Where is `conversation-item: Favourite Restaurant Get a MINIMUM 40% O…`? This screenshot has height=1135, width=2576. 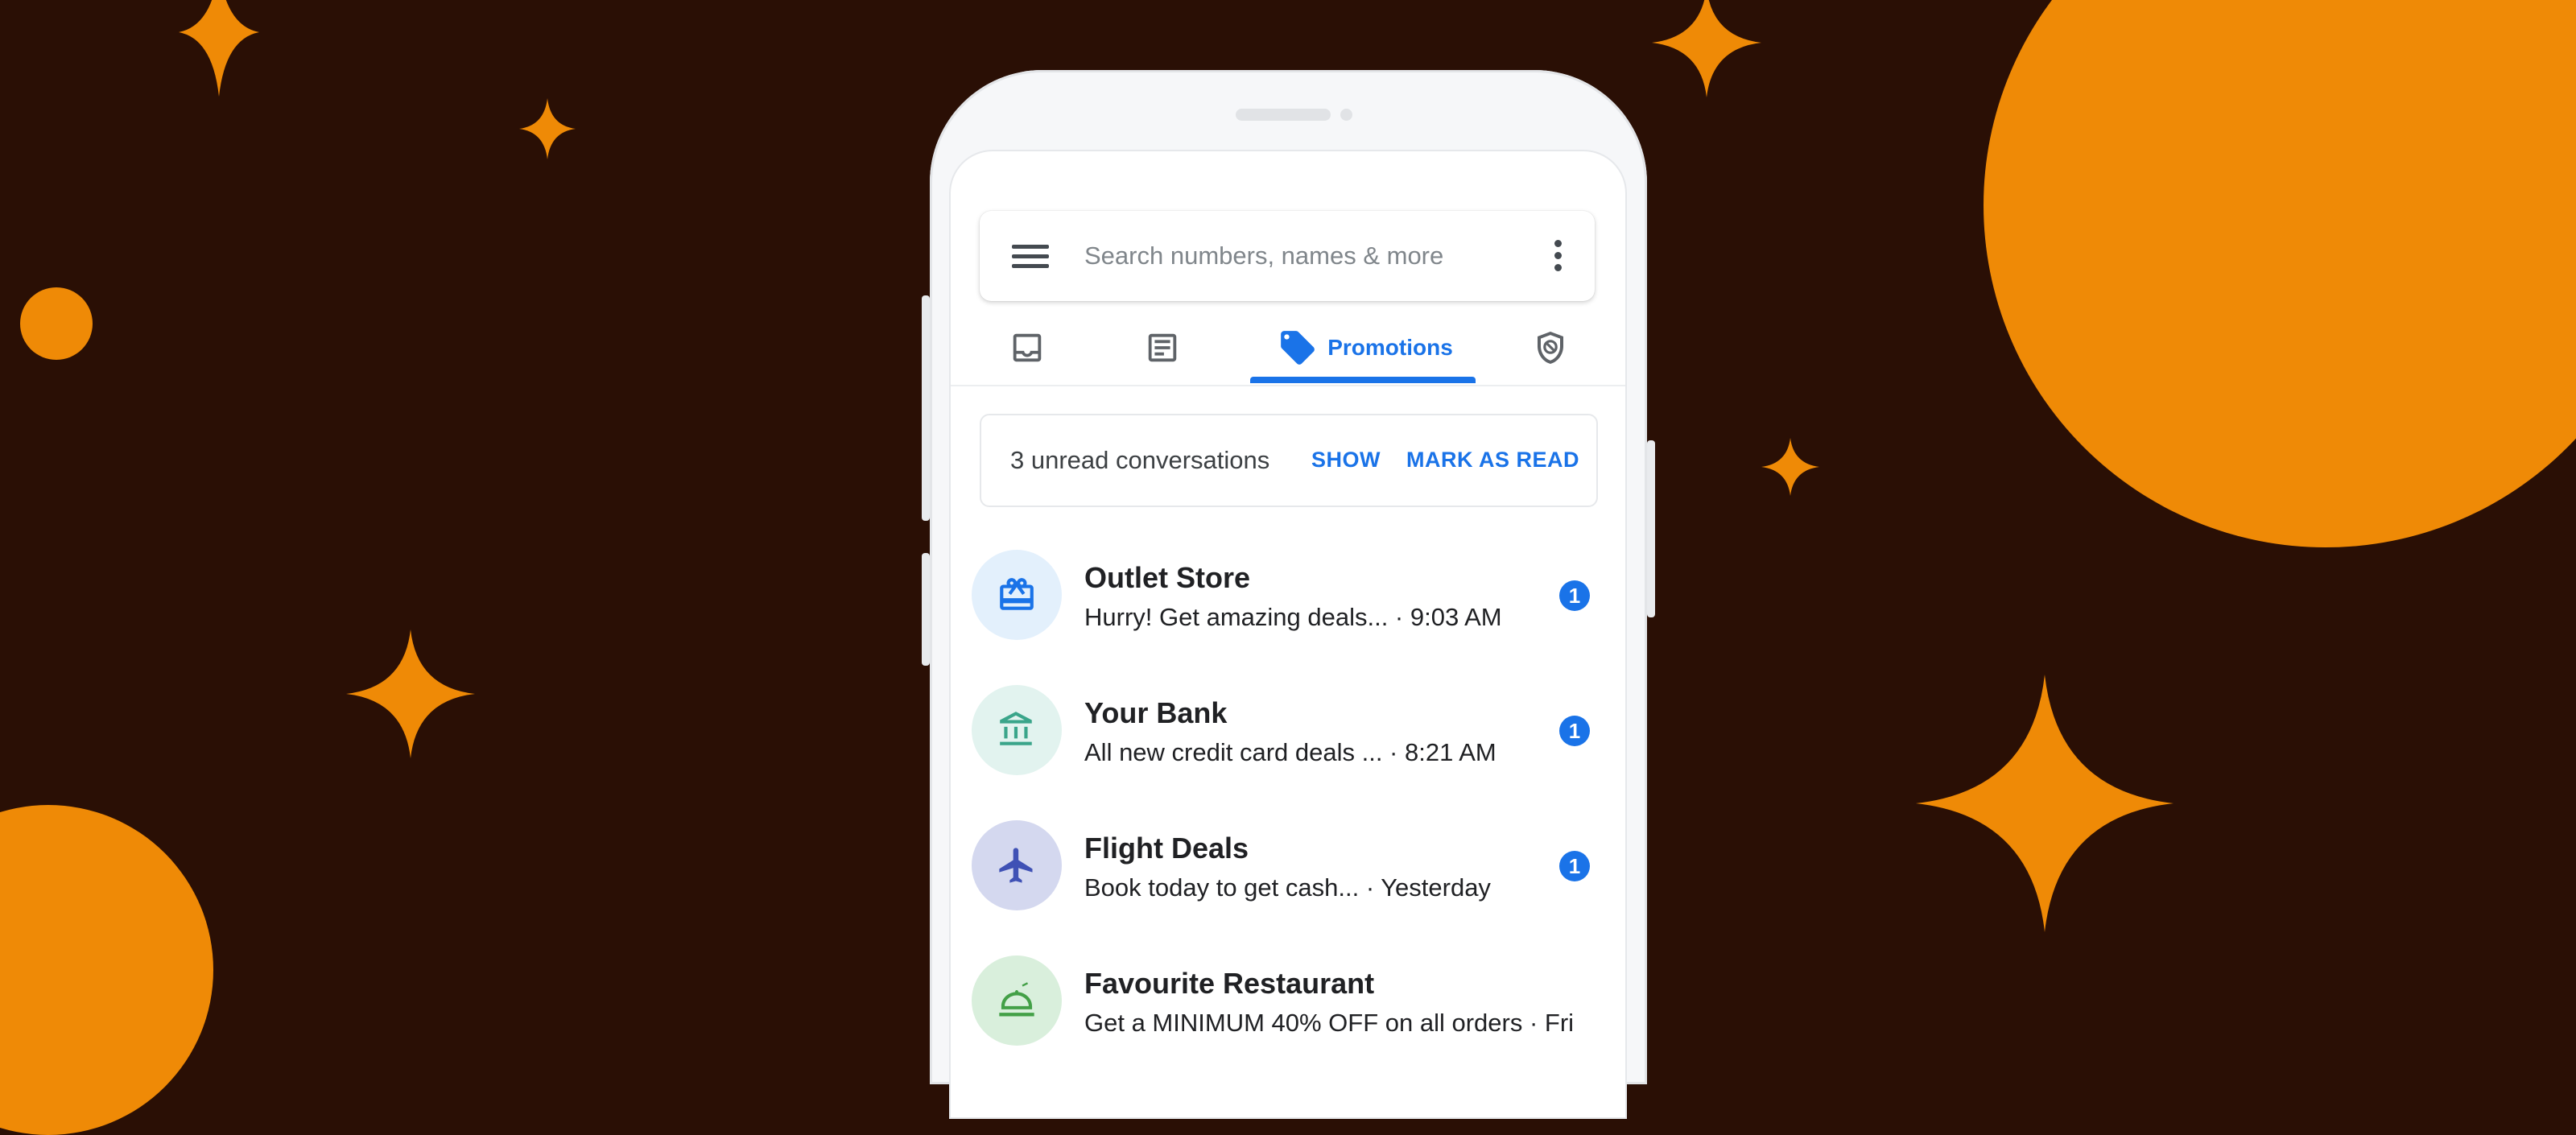 conversation-item: Favourite Restaurant Get a MINIMUM 40% O… is located at coordinates (1288, 1016).